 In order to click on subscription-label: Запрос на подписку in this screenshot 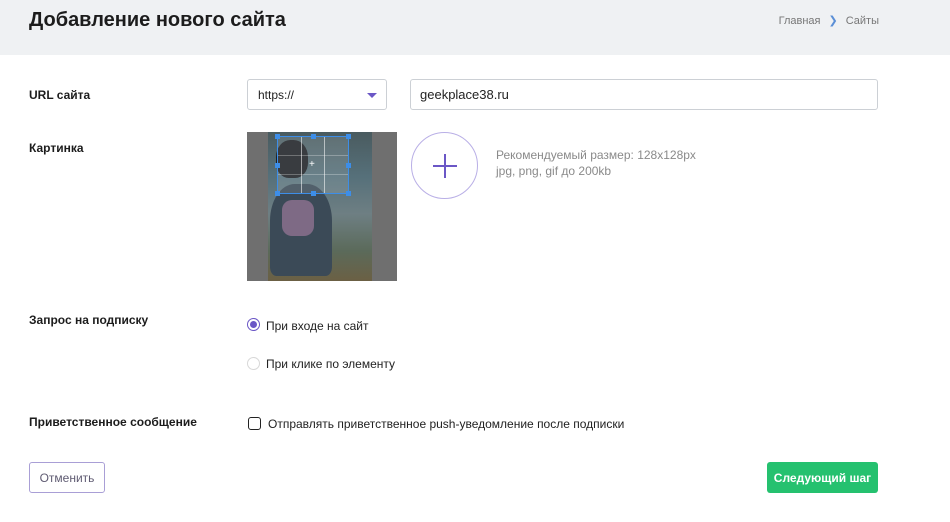, I will do `click(89, 320)`.